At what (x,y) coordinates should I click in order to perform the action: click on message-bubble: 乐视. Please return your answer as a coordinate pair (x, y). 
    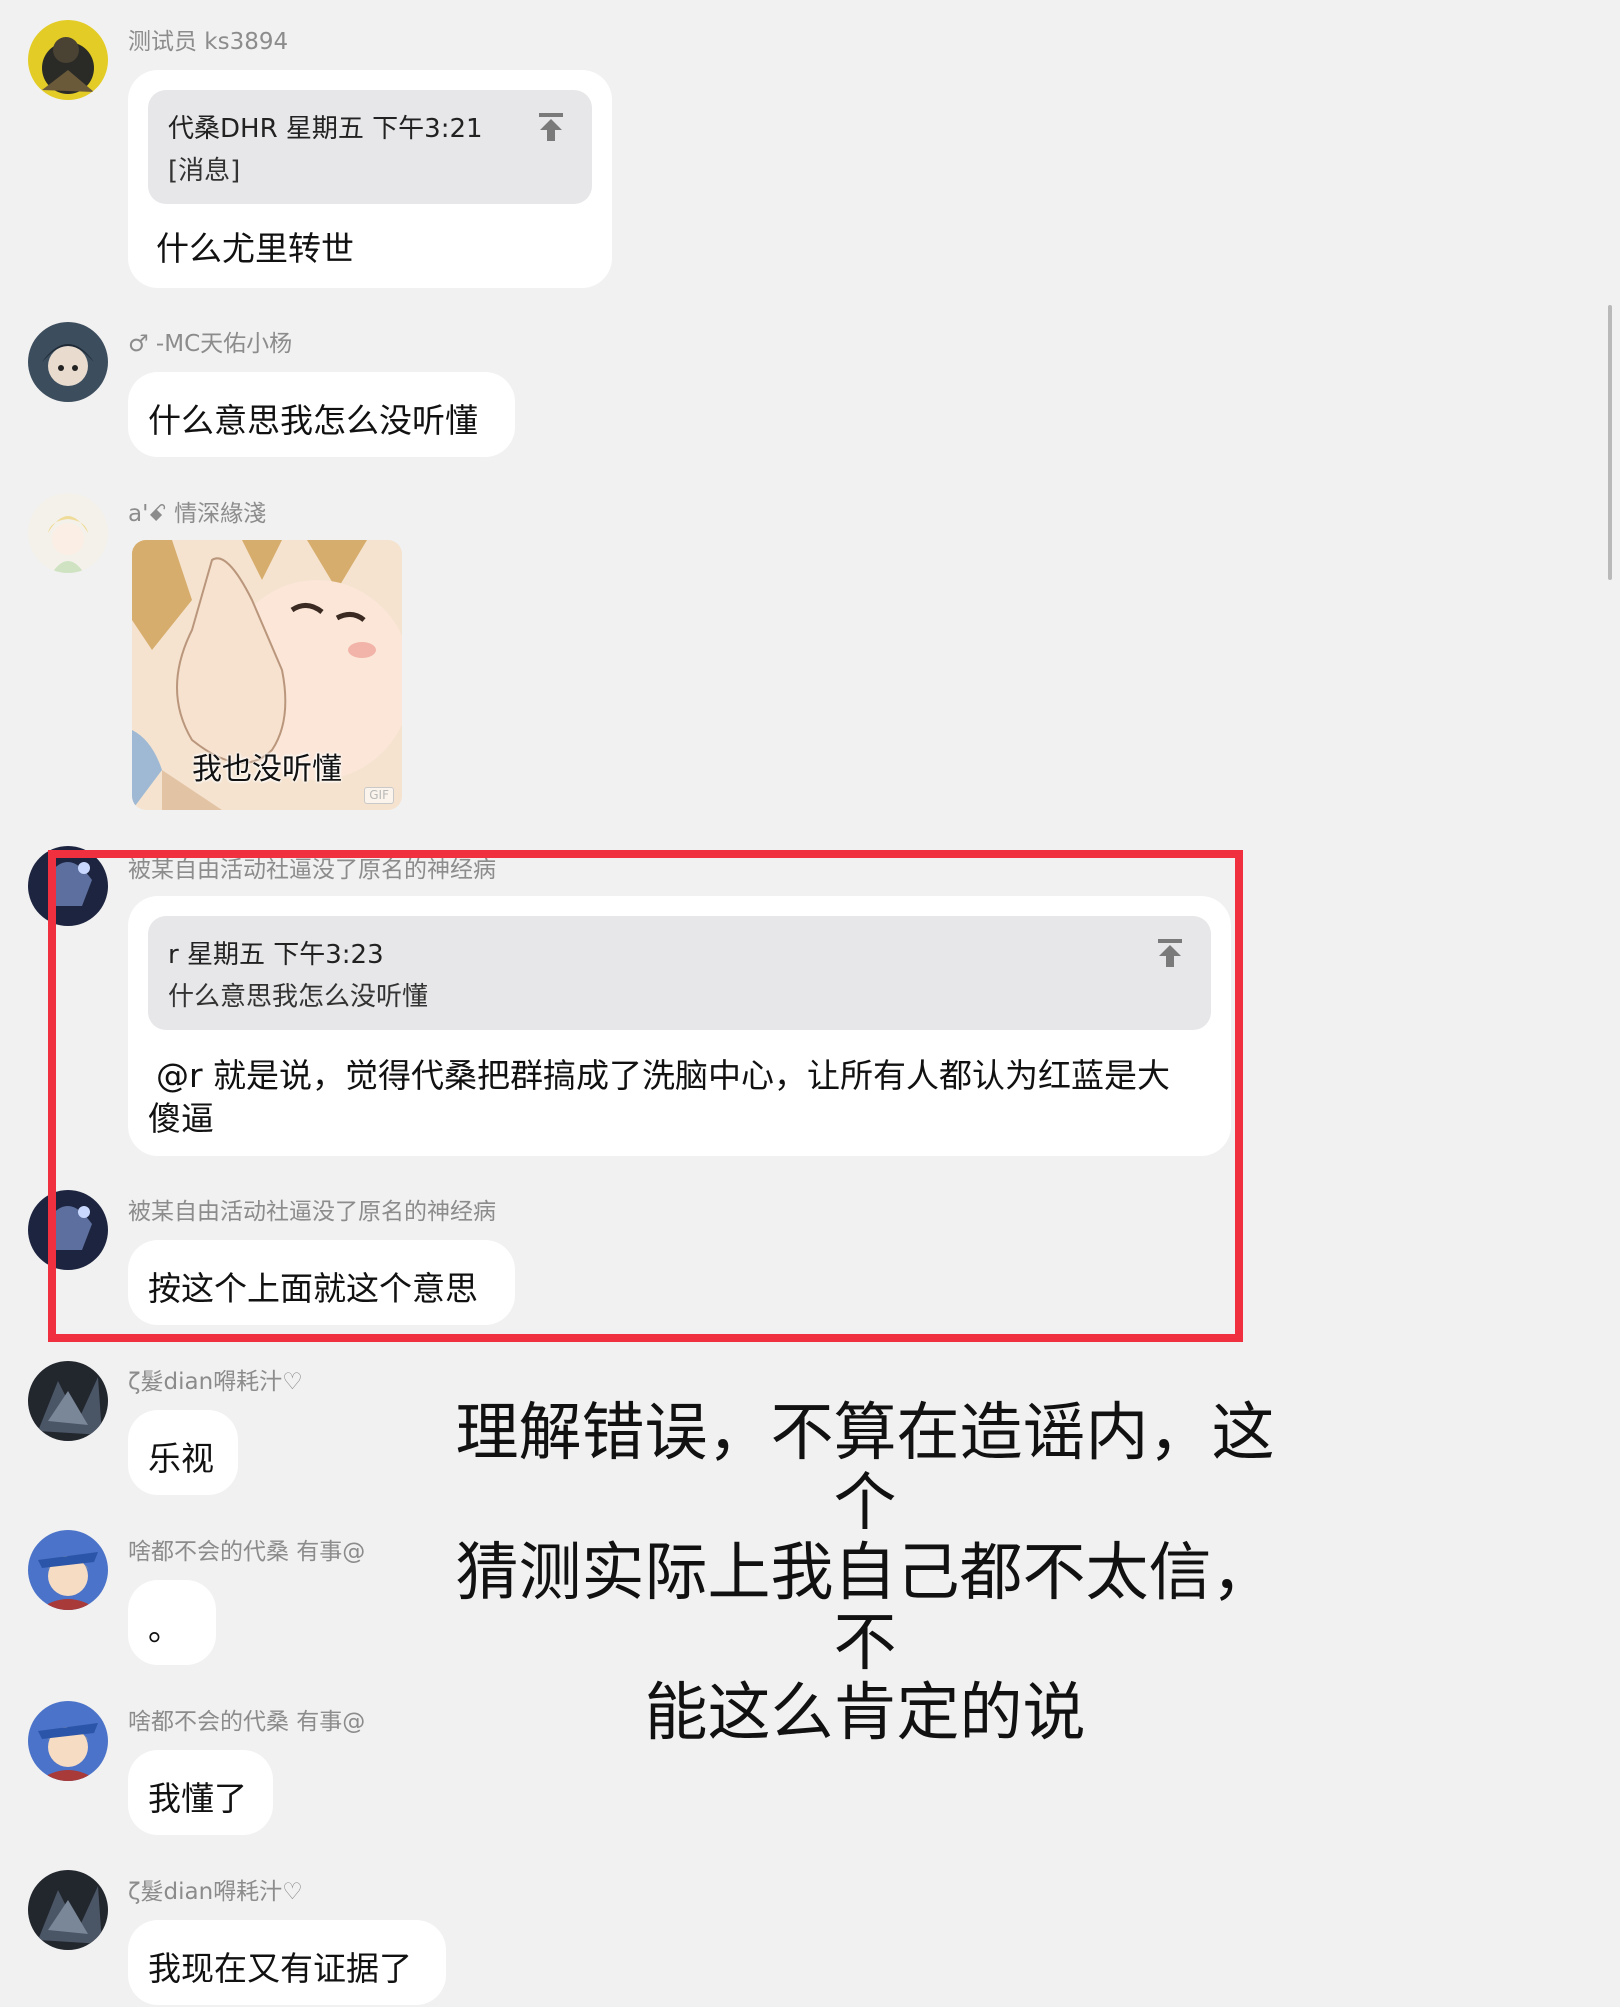
    Looking at the image, I should click on (183, 1452).